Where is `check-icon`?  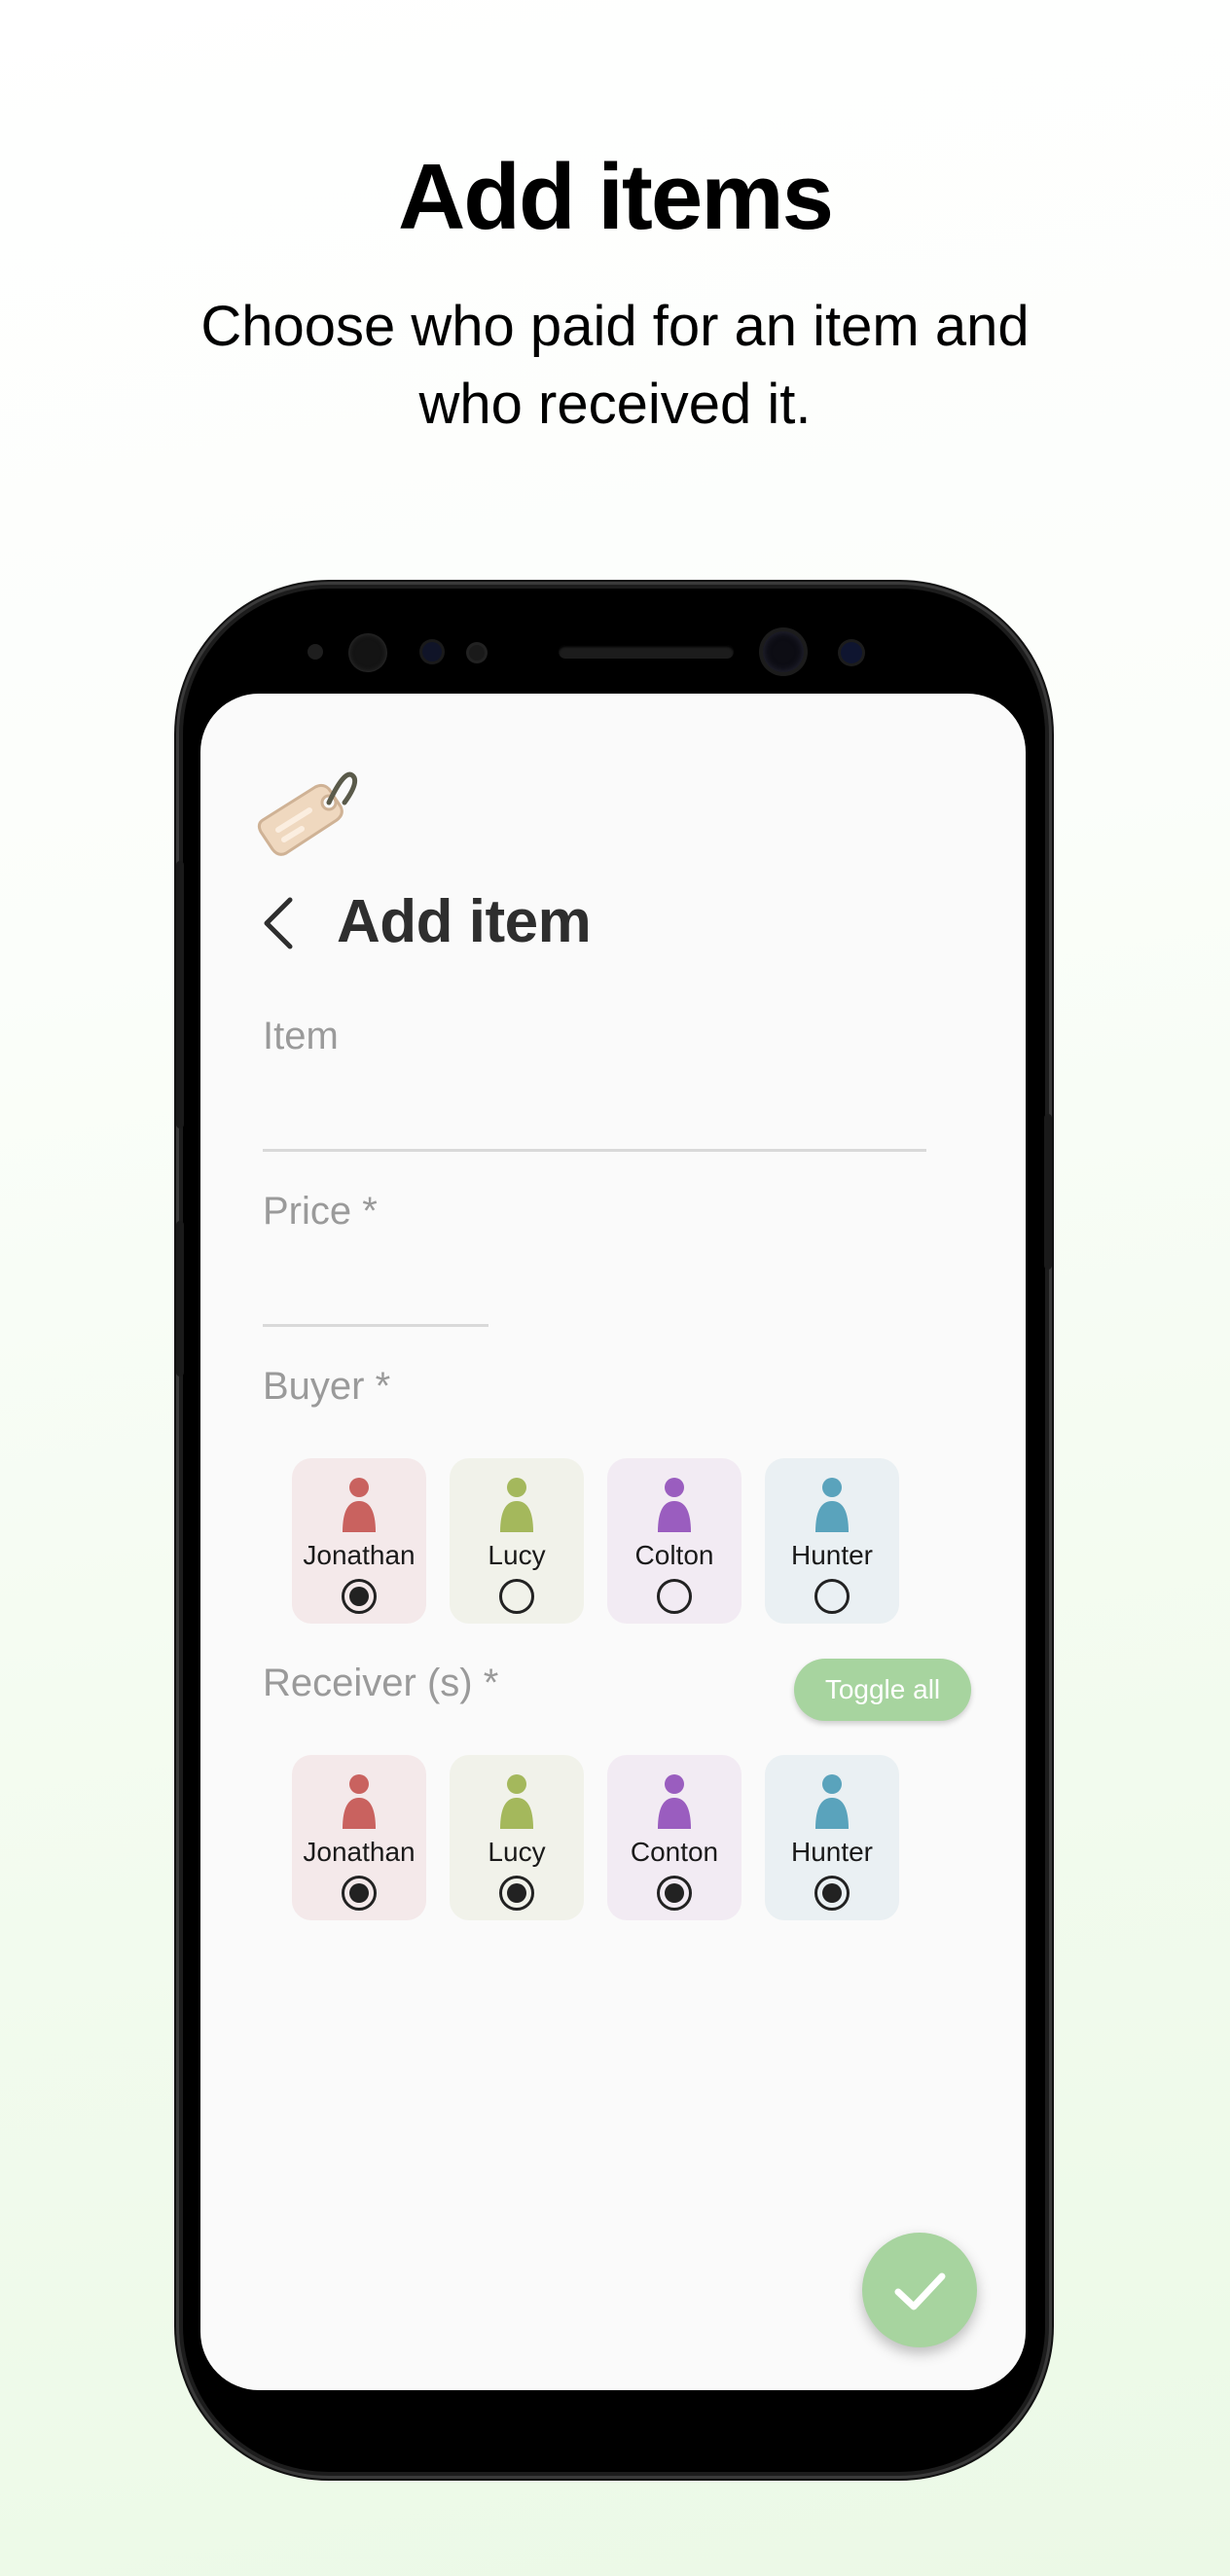
check-icon is located at coordinates (920, 2291).